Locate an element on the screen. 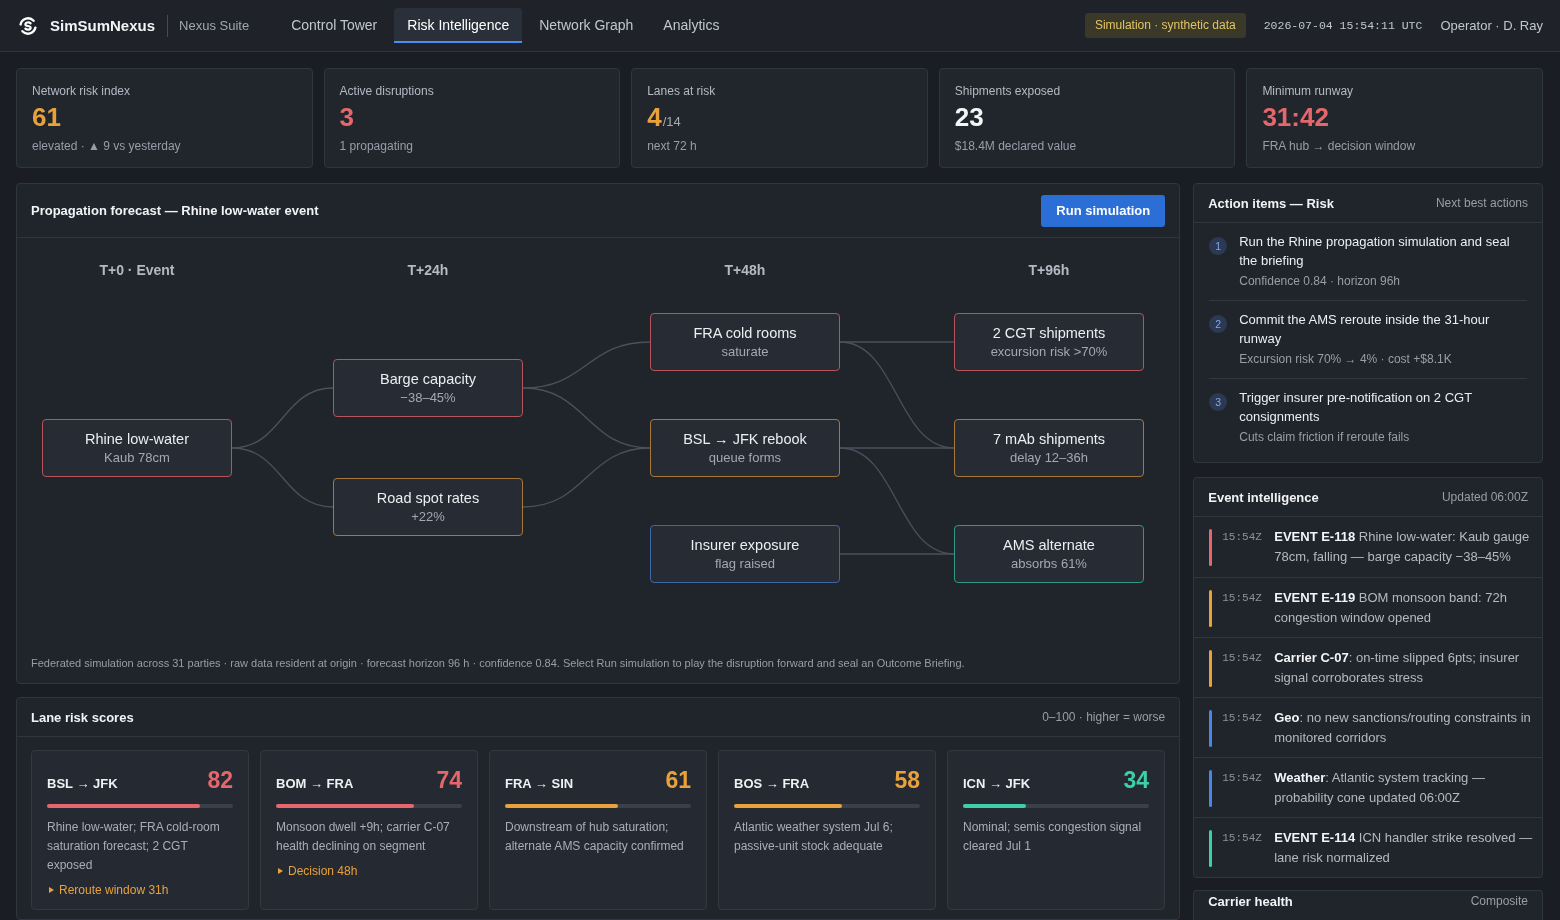  brand-name: SimSumNexus is located at coordinates (103, 25).